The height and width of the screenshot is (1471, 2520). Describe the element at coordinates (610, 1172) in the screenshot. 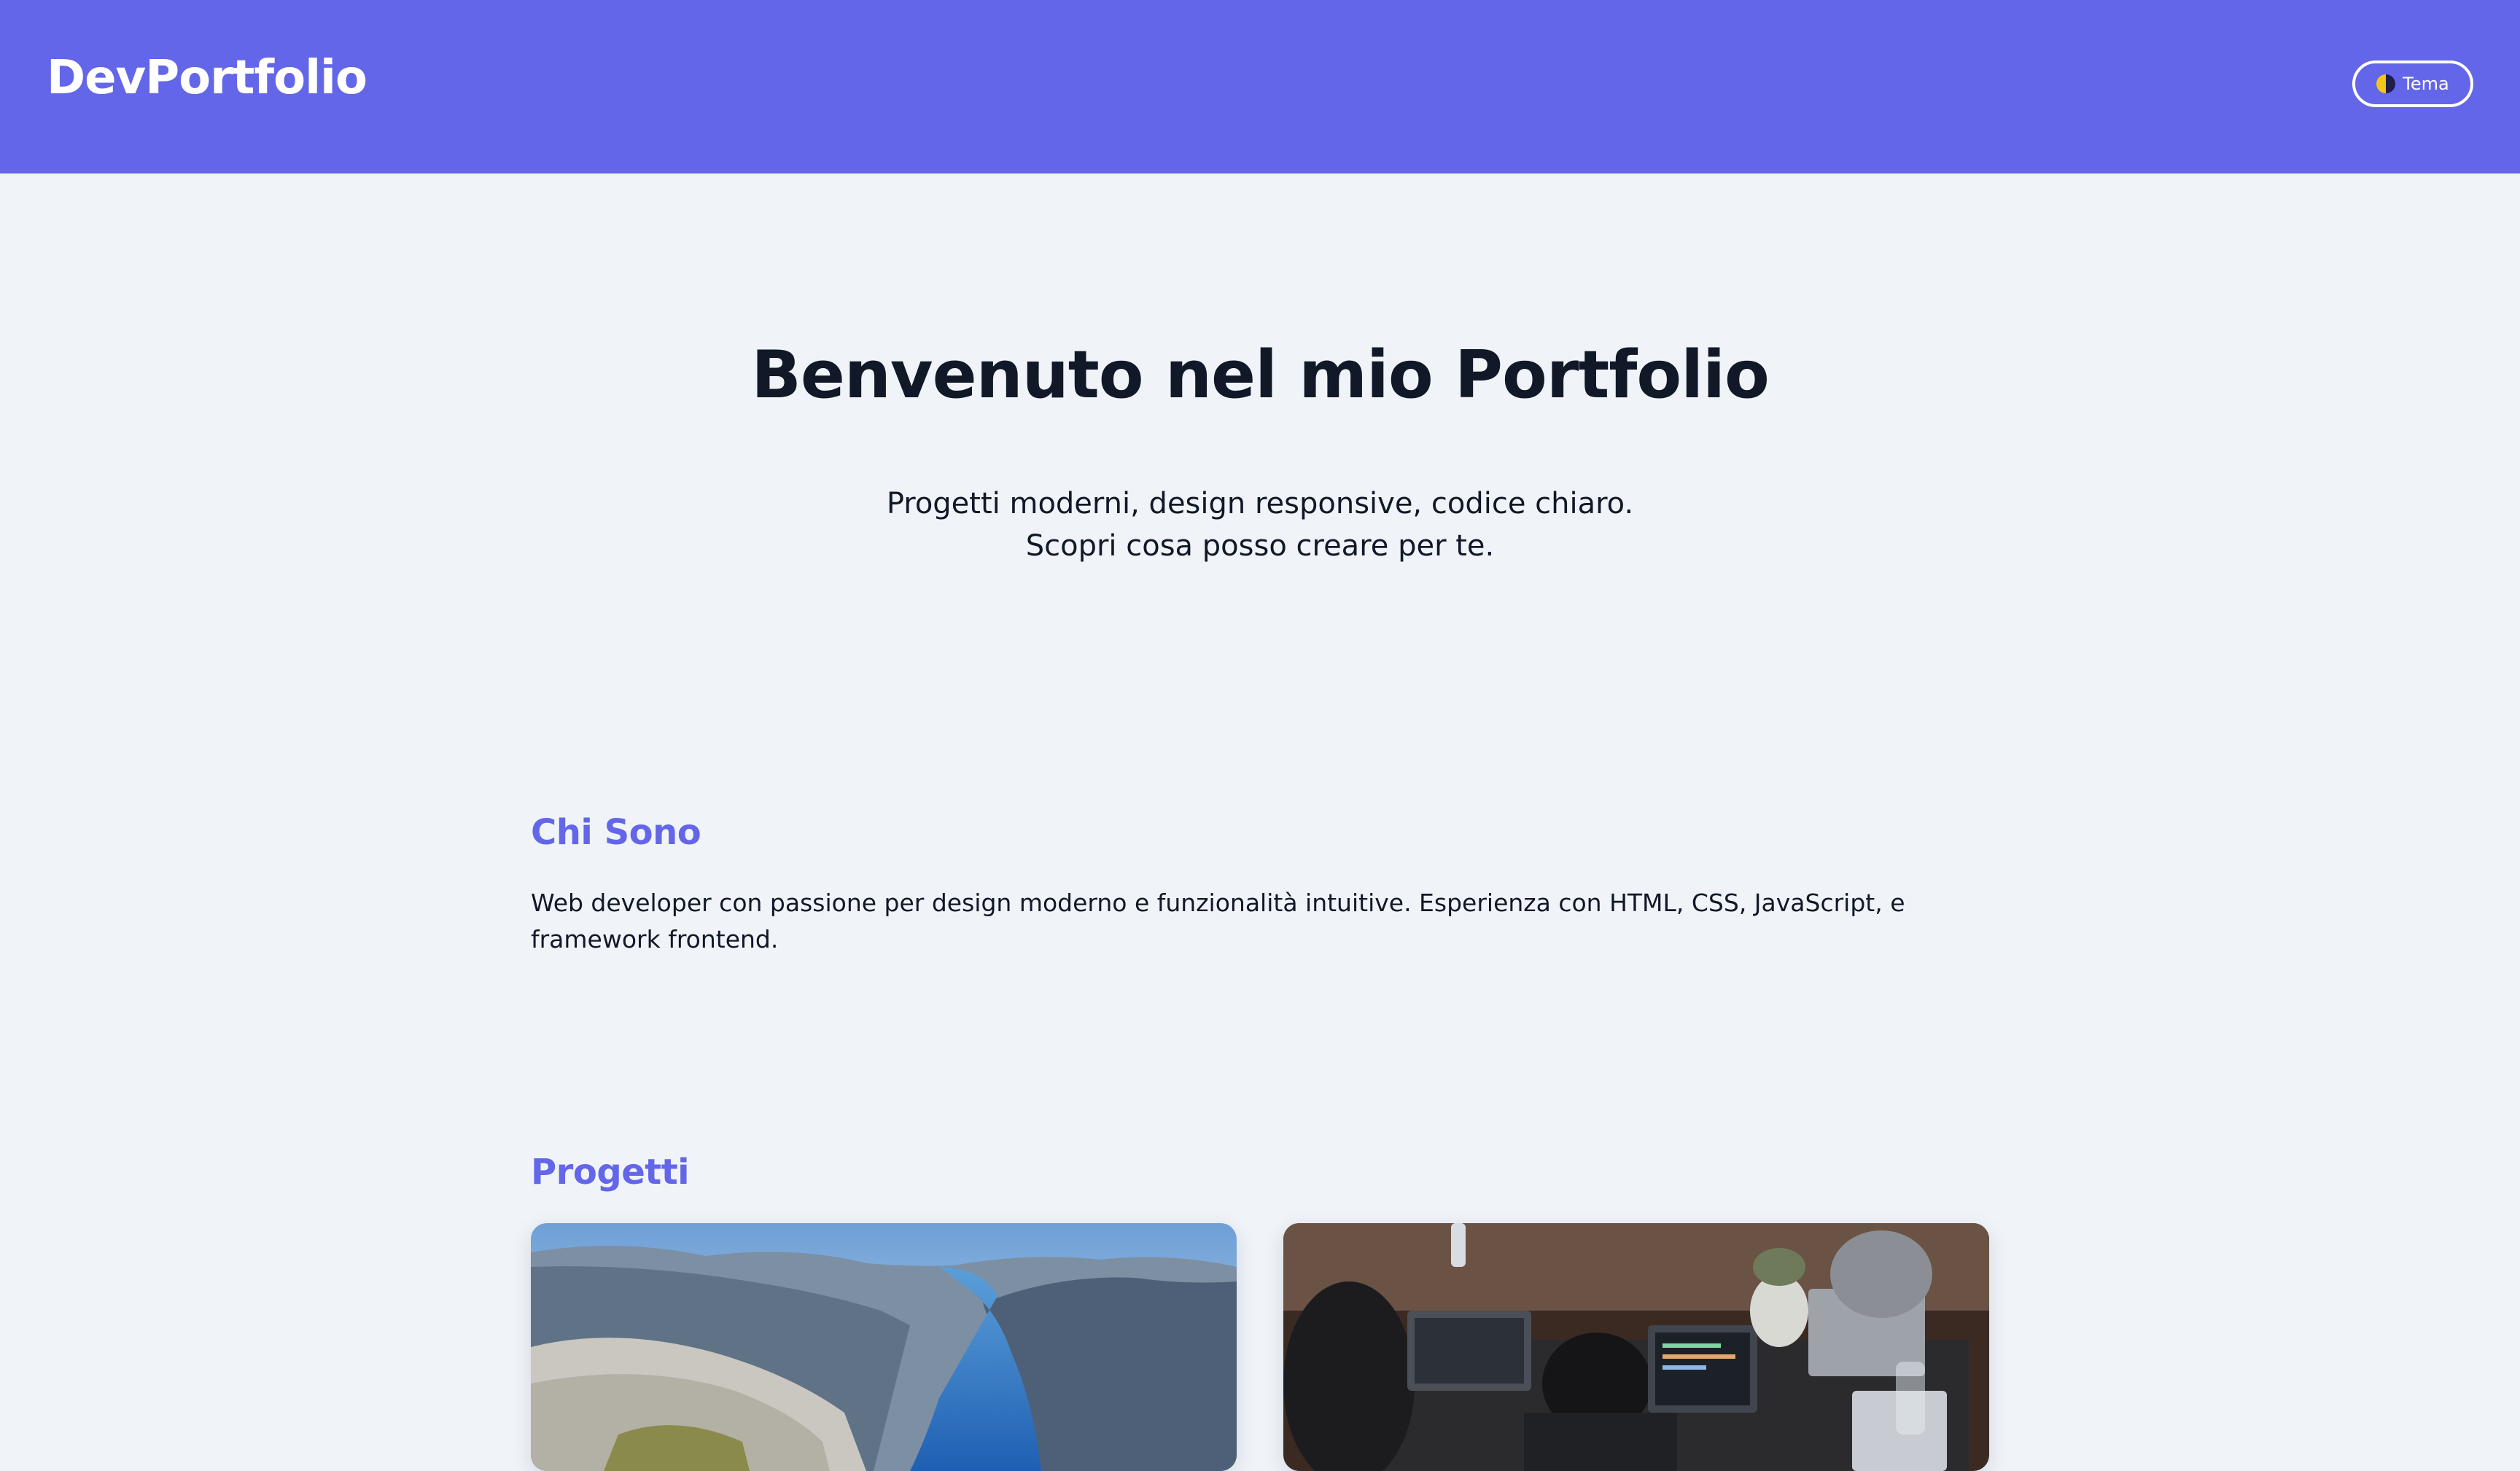

I see `projects-title: Progetti` at that location.